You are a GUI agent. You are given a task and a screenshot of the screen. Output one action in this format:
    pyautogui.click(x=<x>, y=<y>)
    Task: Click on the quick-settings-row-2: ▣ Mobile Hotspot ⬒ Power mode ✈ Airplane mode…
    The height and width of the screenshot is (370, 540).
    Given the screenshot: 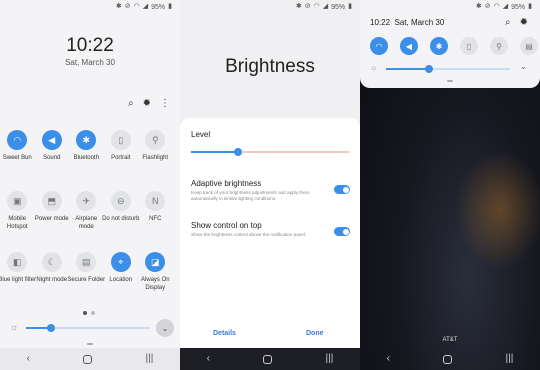 What is the action you would take?
    pyautogui.click(x=90, y=211)
    